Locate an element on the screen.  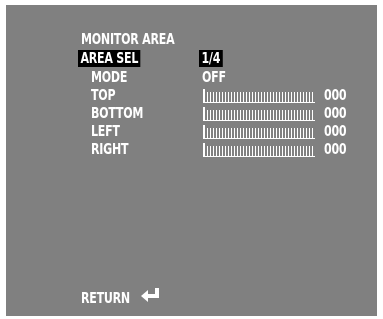
left-label: LEFT is located at coordinates (105, 131).